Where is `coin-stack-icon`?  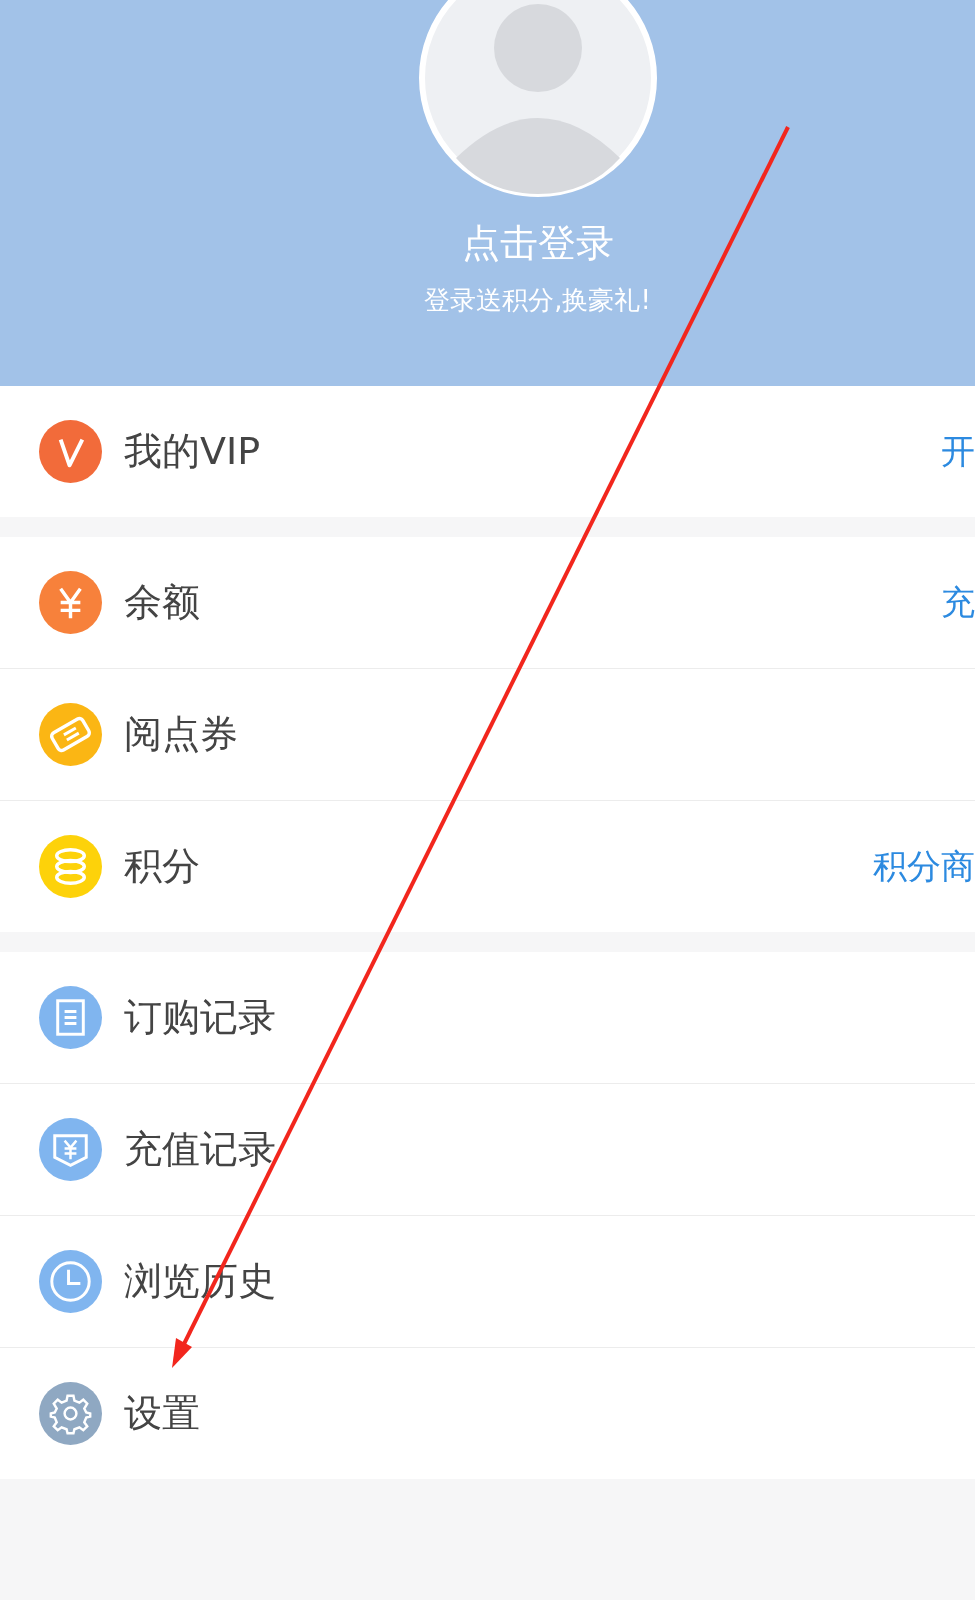 coin-stack-icon is located at coordinates (70, 866).